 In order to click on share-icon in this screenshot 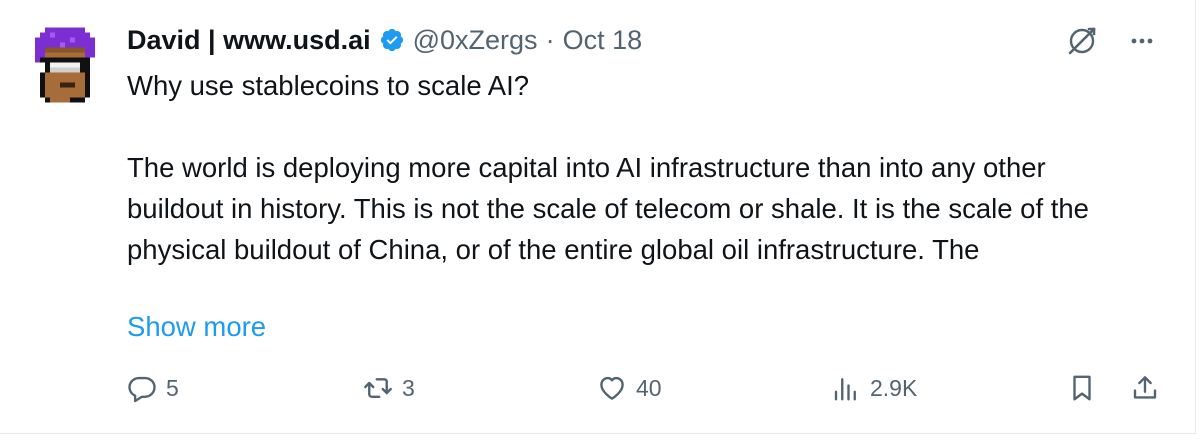, I will do `click(1145, 388)`.